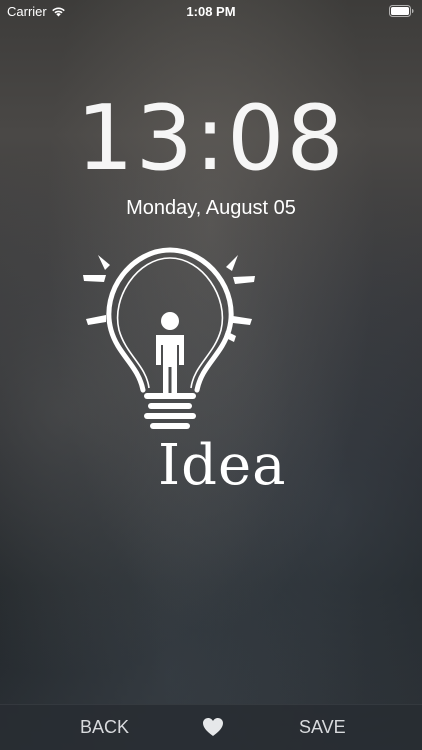  I want to click on lock-screen-clock: 13:08, so click(211, 138).